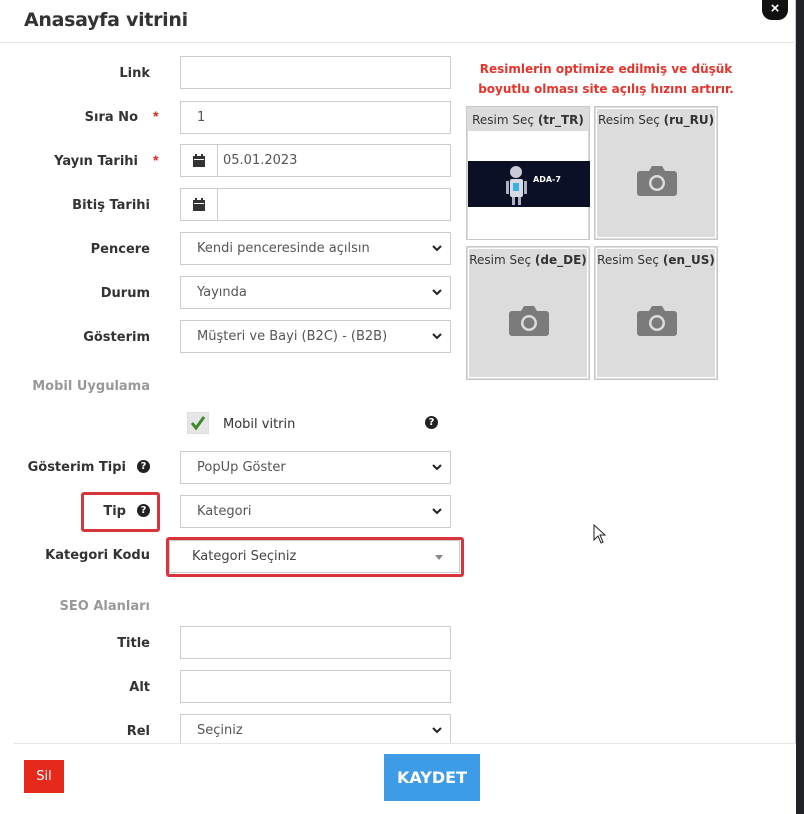  I want to click on save-button: KAYDET, so click(432, 777).